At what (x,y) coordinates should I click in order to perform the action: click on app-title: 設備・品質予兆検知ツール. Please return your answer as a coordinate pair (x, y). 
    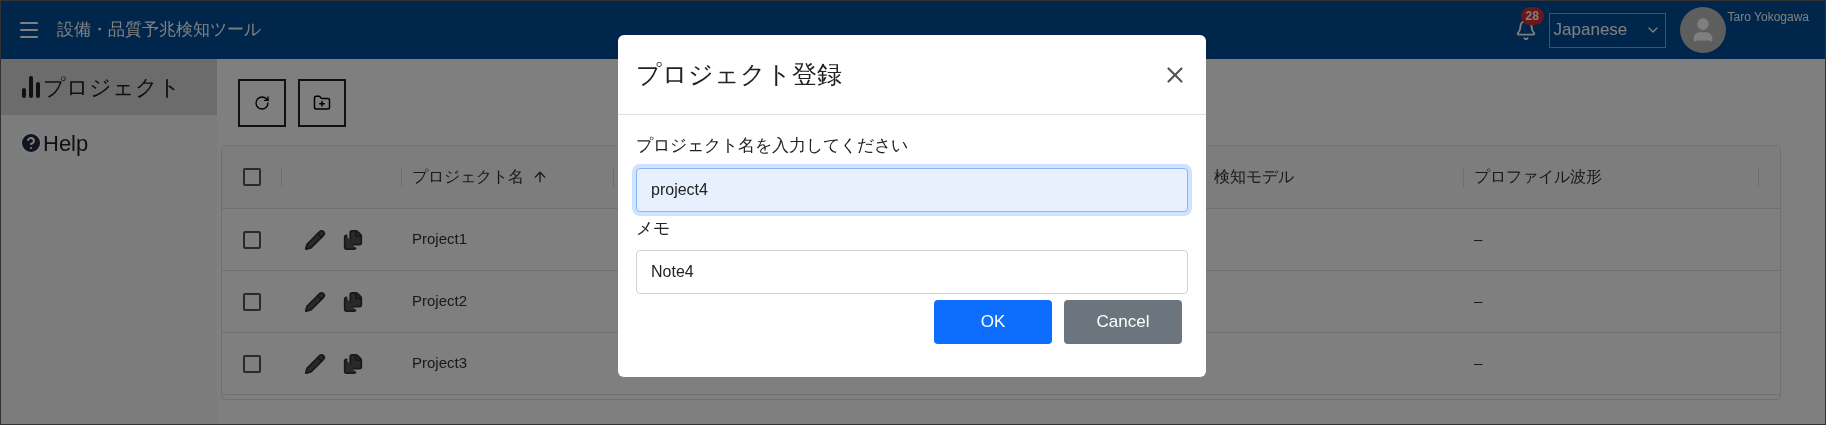
    Looking at the image, I should click on (159, 30).